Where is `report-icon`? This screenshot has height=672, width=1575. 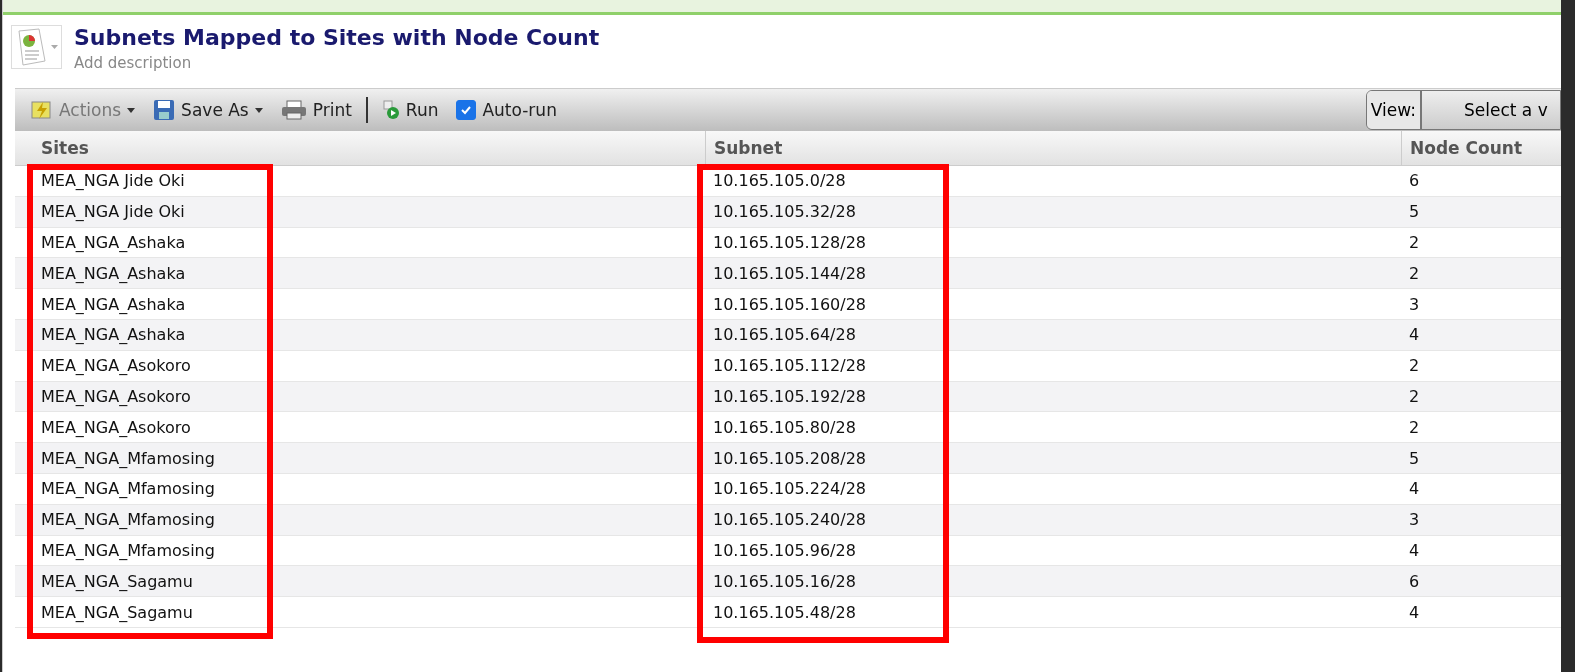
report-icon is located at coordinates (32, 47).